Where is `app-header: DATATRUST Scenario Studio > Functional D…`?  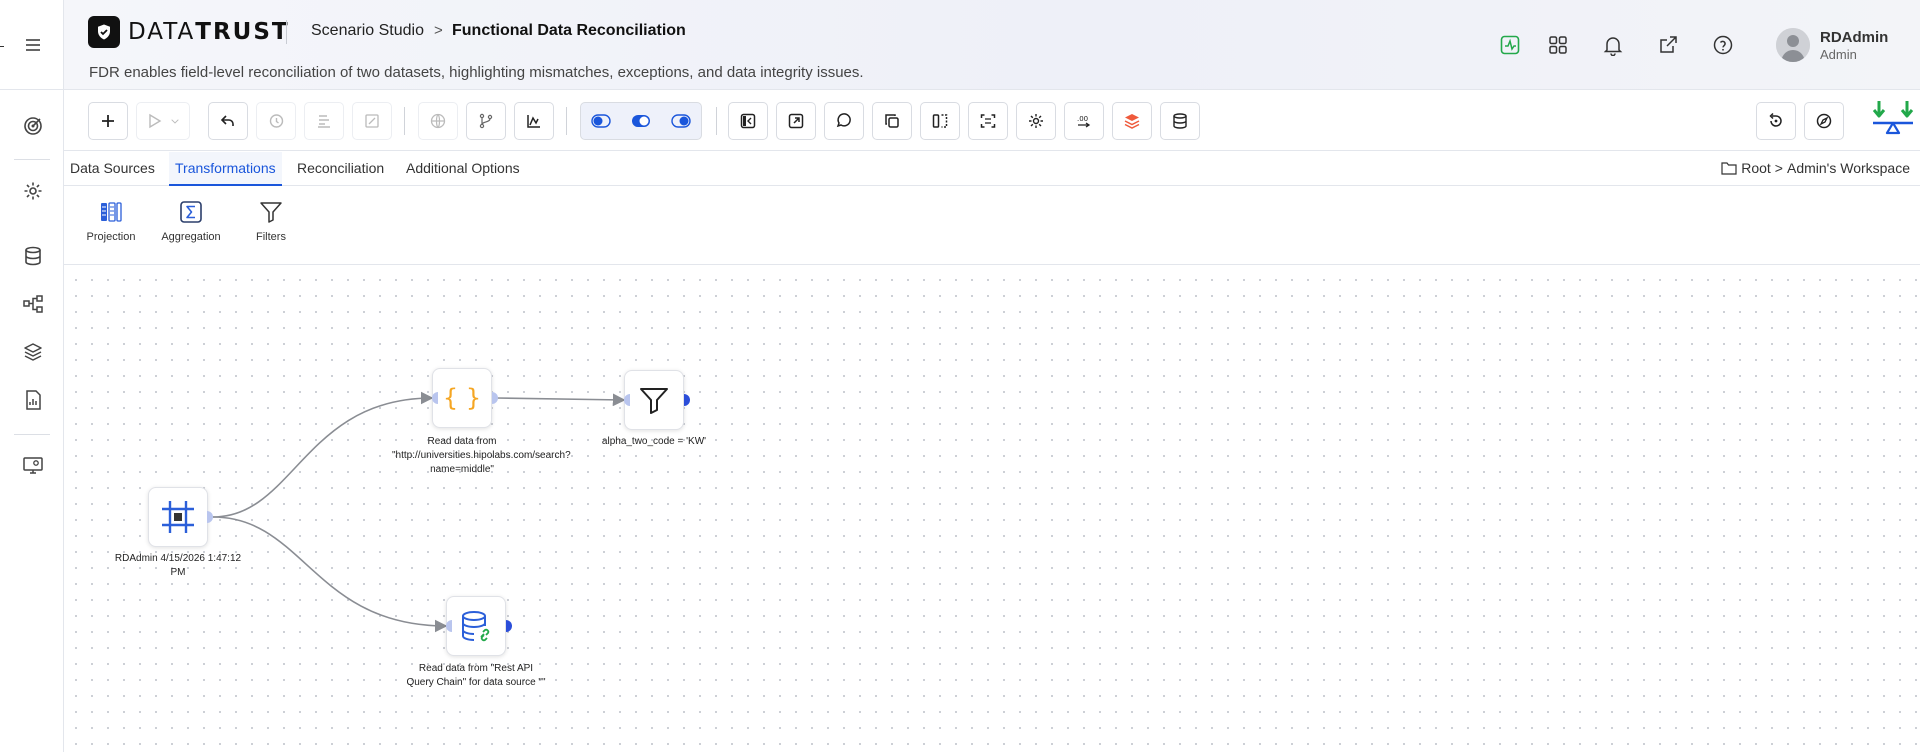
app-header: DATATRUST Scenario Studio > Functional D… is located at coordinates (992, 45).